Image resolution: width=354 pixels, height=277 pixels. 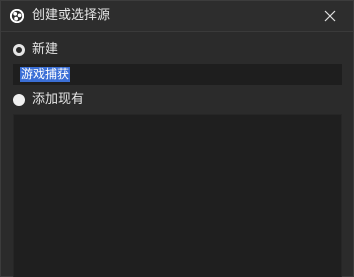 What do you see at coordinates (45, 74) in the screenshot?
I see `source-name-value: 游戏捕获` at bounding box center [45, 74].